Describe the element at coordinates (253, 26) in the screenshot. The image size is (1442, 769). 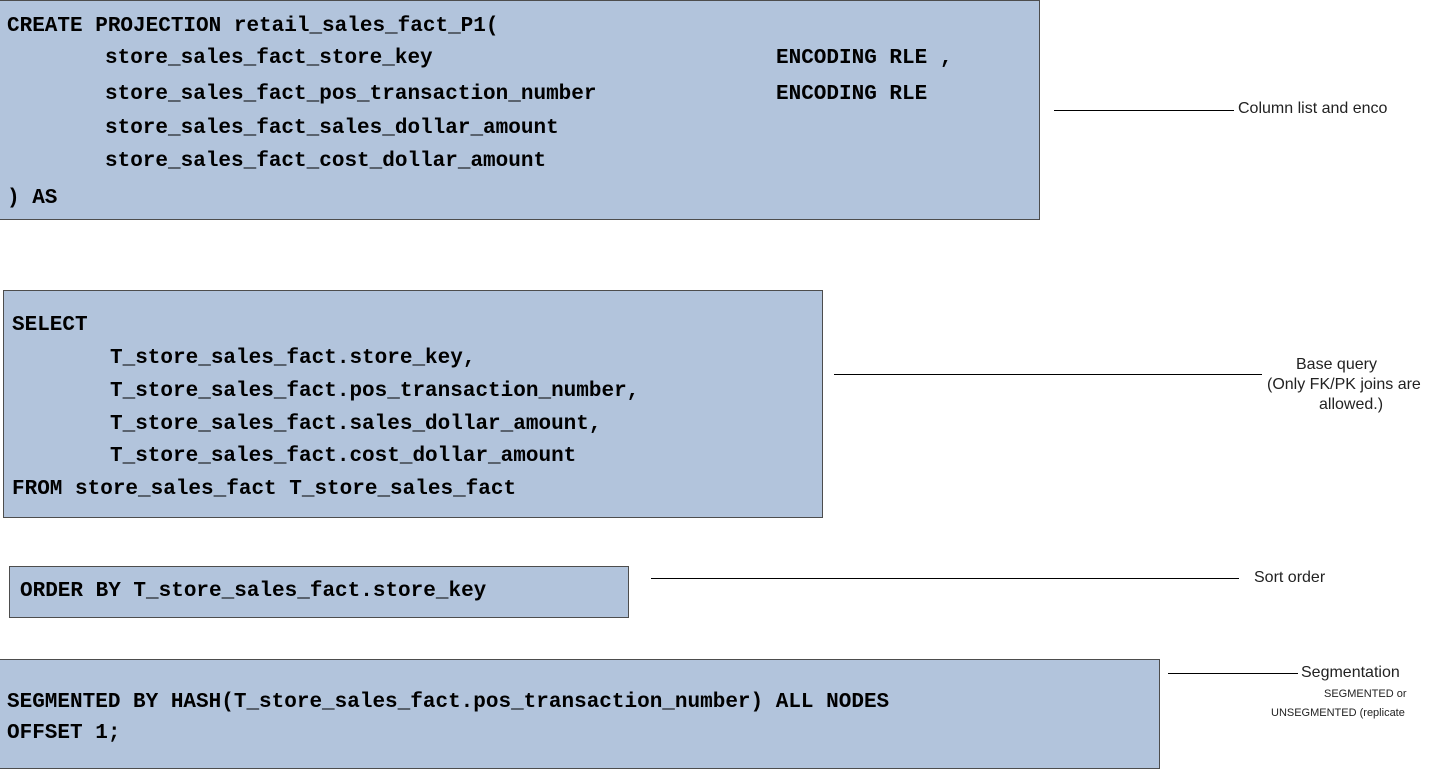
I see `create-projection-line: CREATE PROJECTION retail_sales_fact_P1(` at that location.